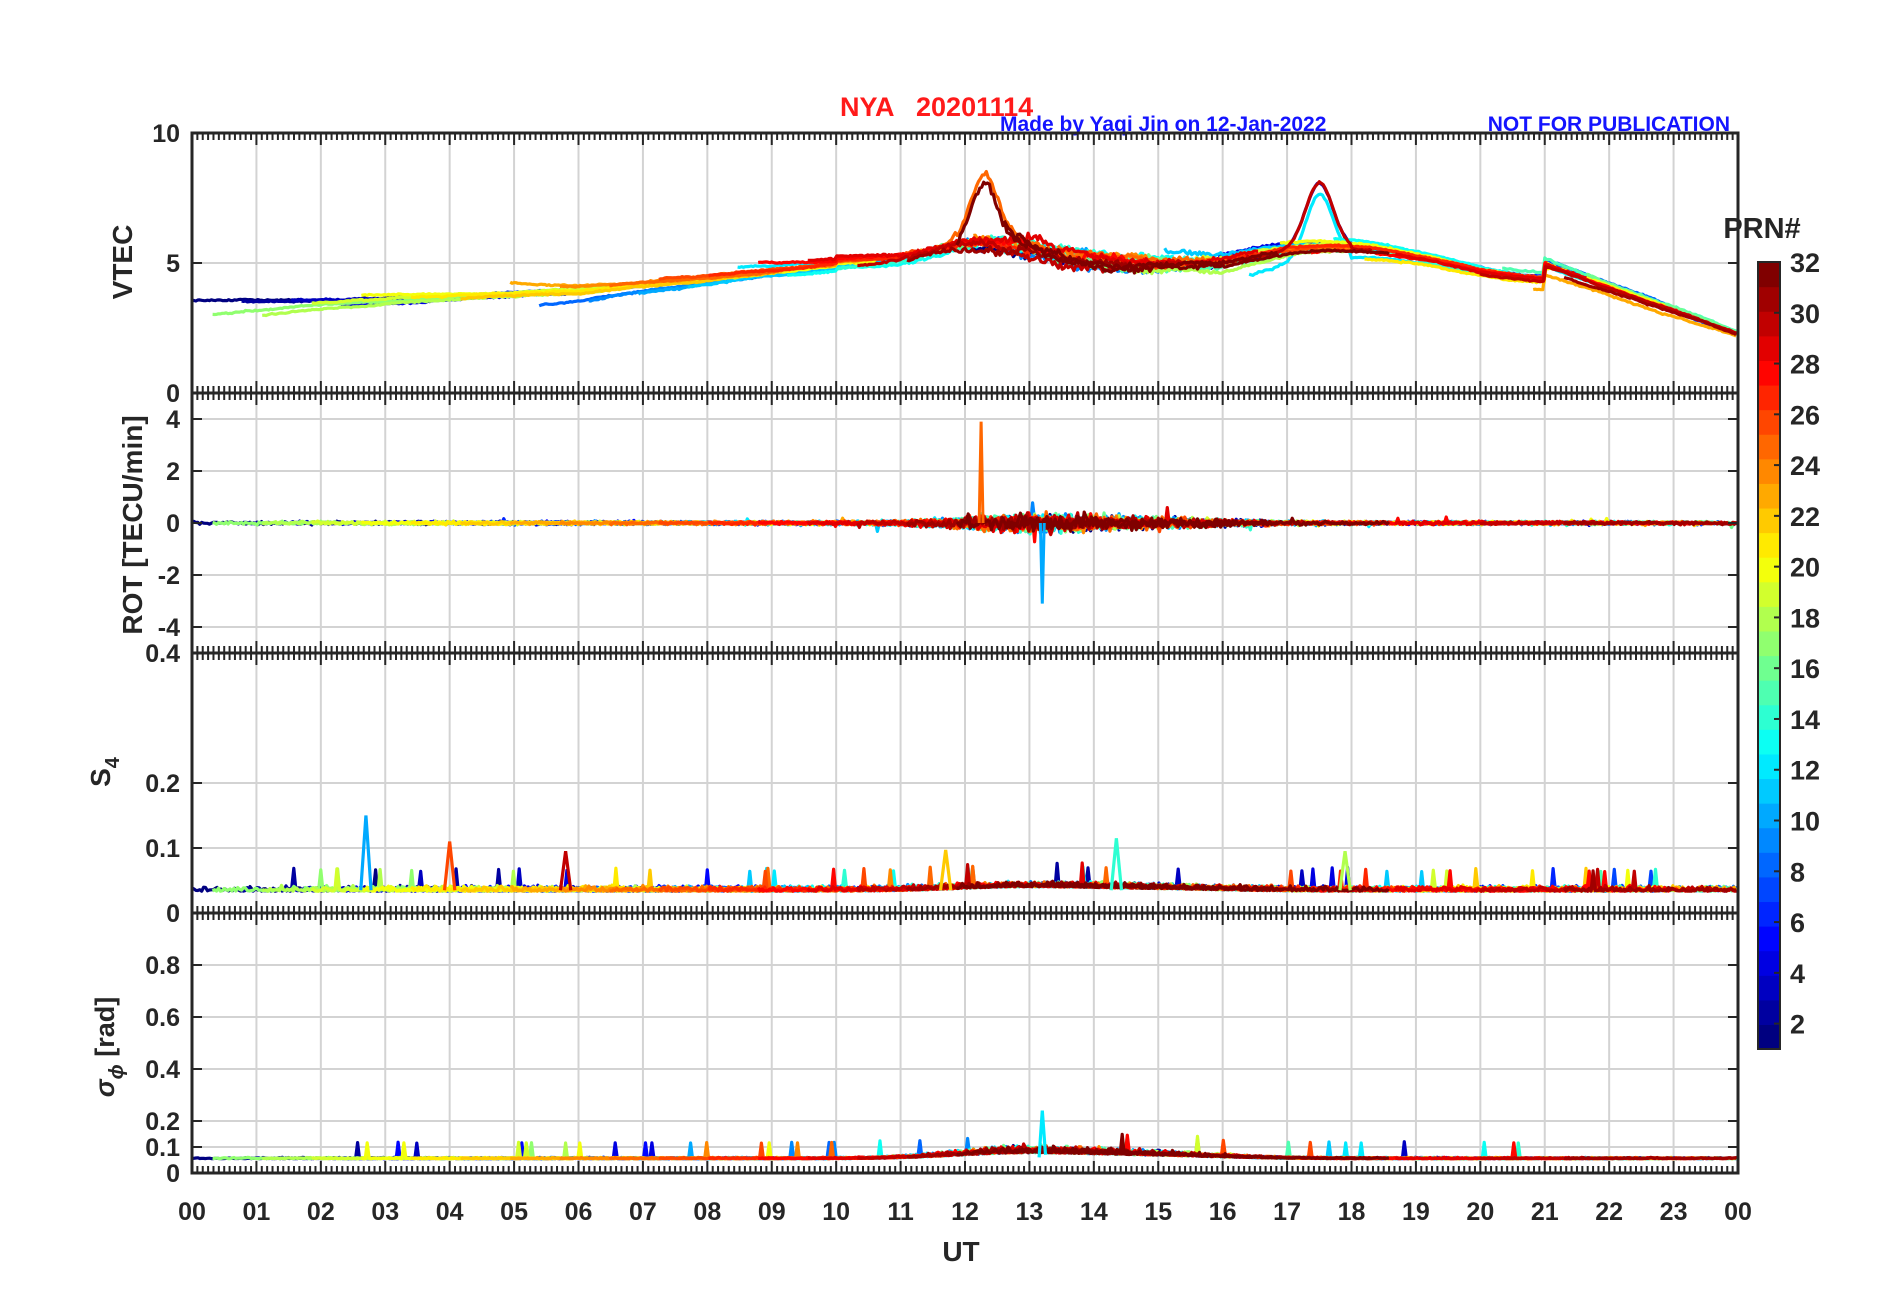 The image size is (1902, 1292). What do you see at coordinates (1094, 1212) in the screenshot?
I see `x-tick-label: 14` at bounding box center [1094, 1212].